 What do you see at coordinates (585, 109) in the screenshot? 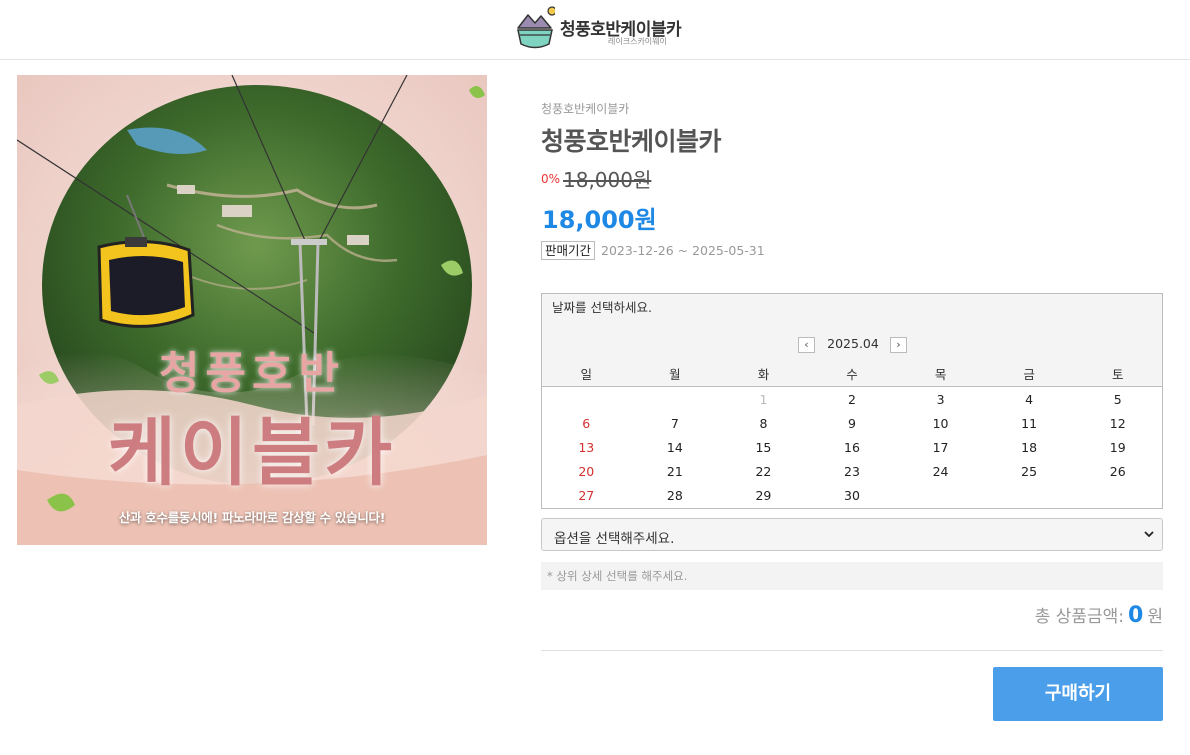
I see `product-category: 청풍호반케이블카` at bounding box center [585, 109].